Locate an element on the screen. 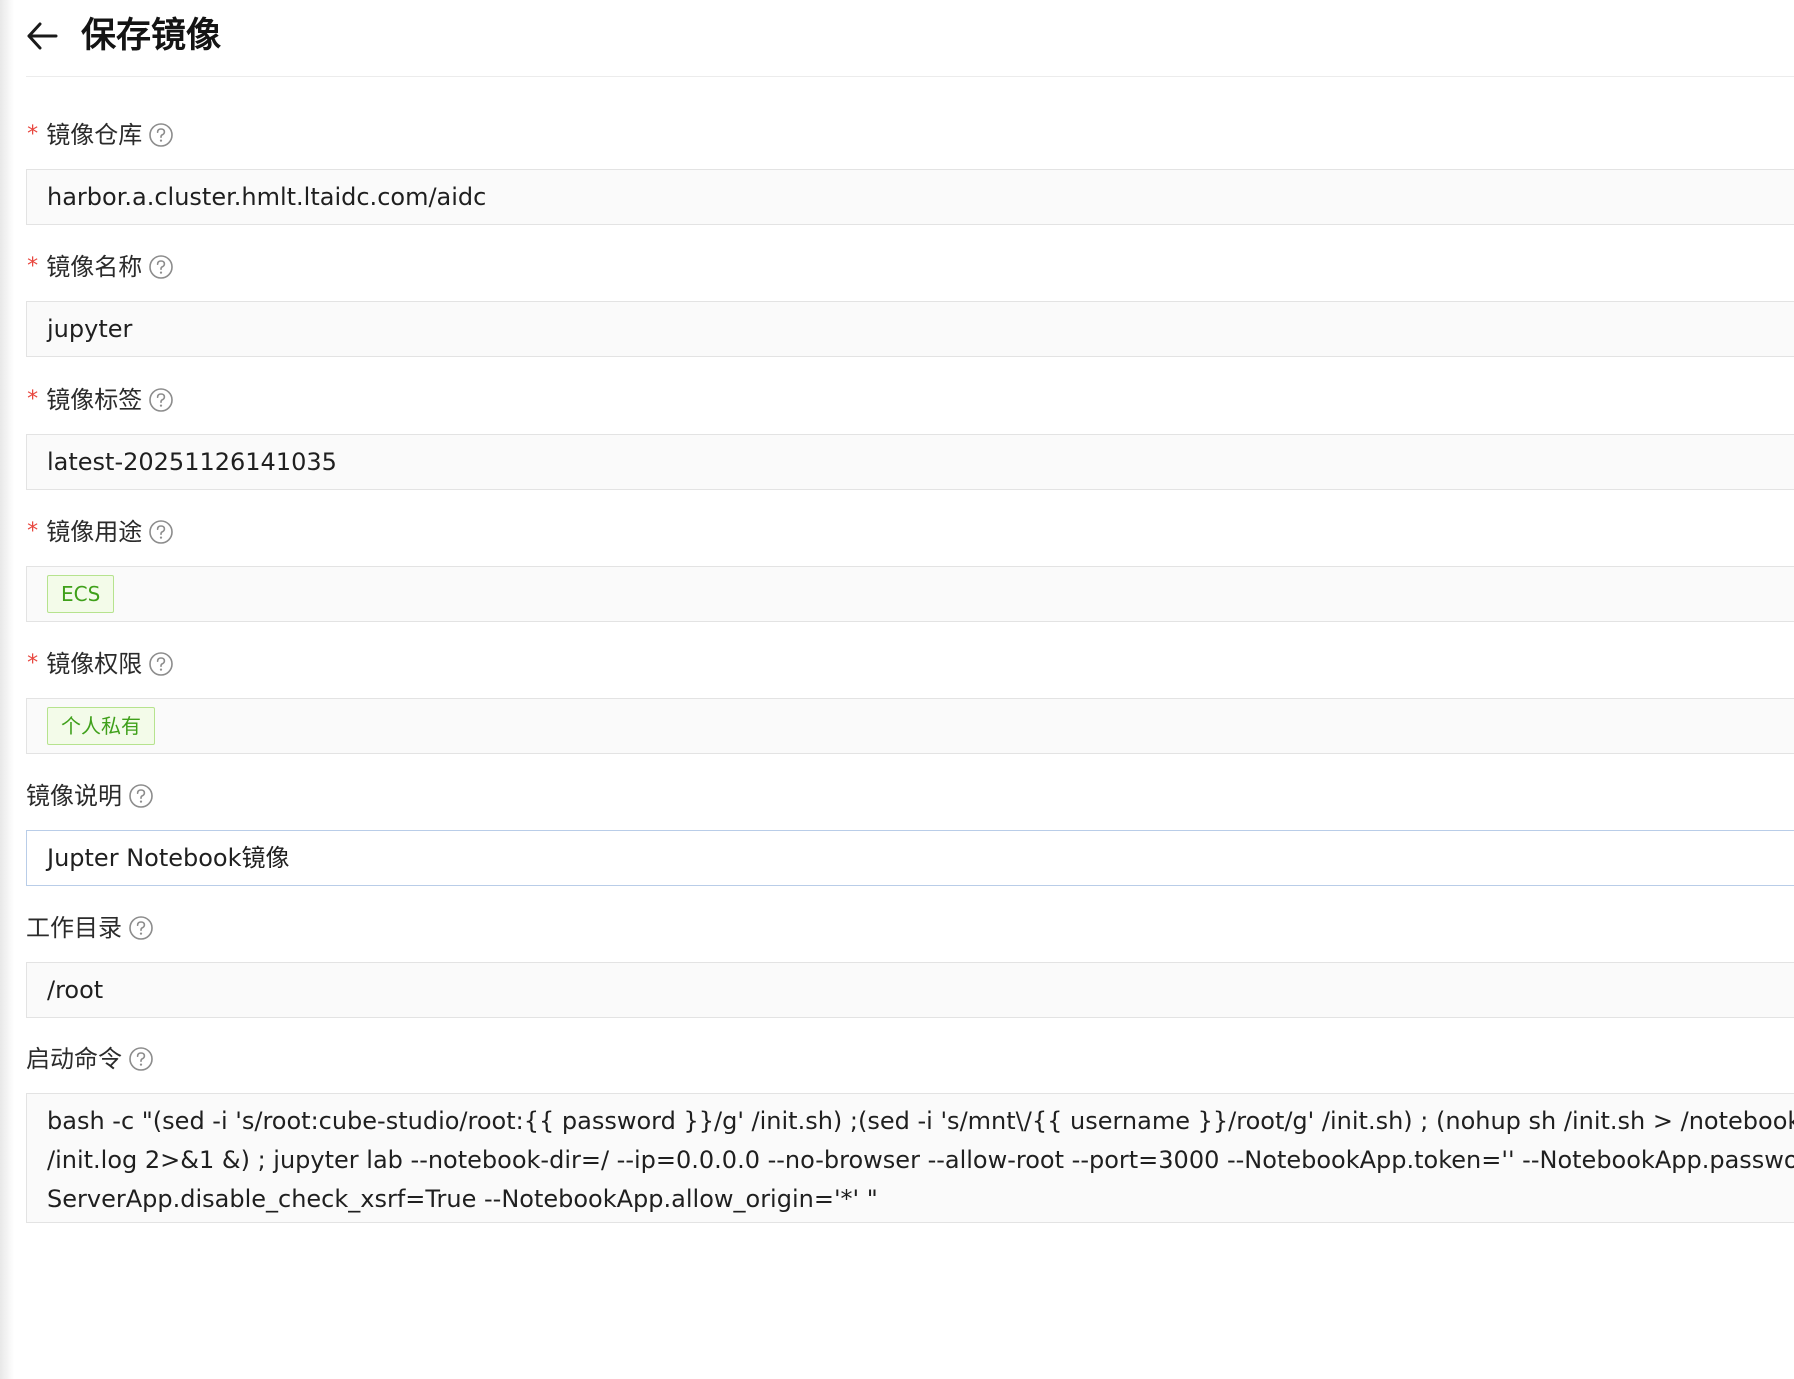 This screenshot has height=1379, width=1794. image-tag-label: 镜像标签 is located at coordinates (94, 400).